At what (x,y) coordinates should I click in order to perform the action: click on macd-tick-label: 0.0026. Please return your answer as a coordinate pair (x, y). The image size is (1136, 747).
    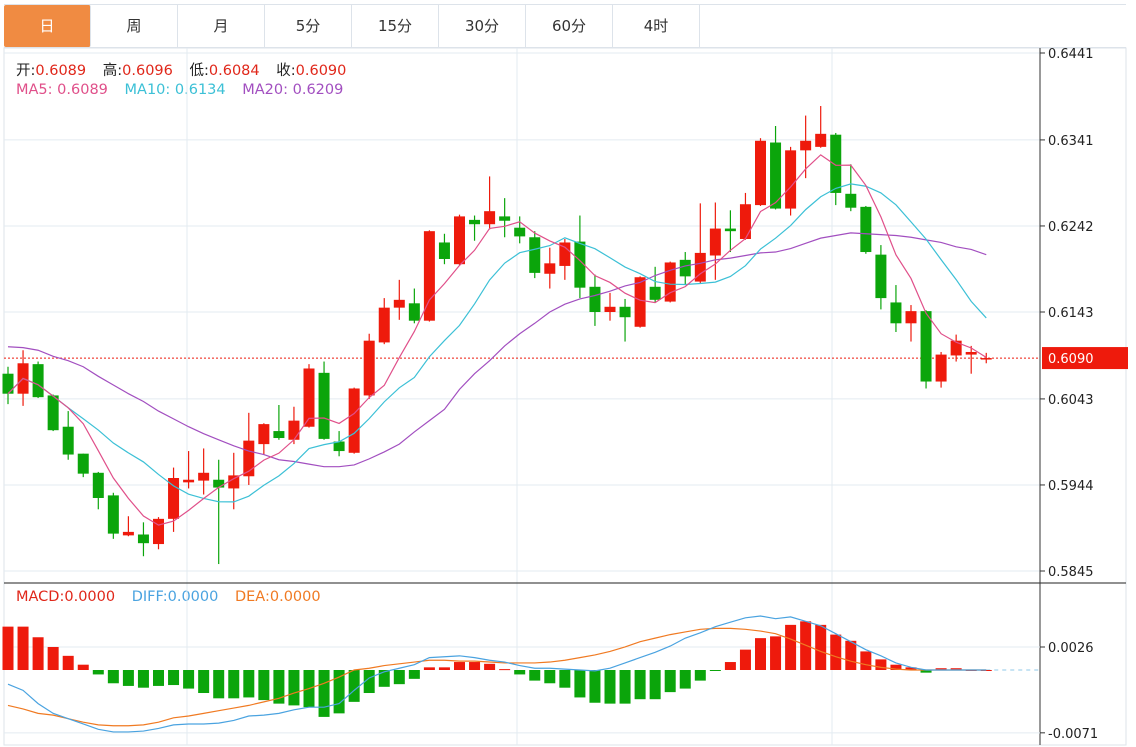
    Looking at the image, I should click on (1071, 648).